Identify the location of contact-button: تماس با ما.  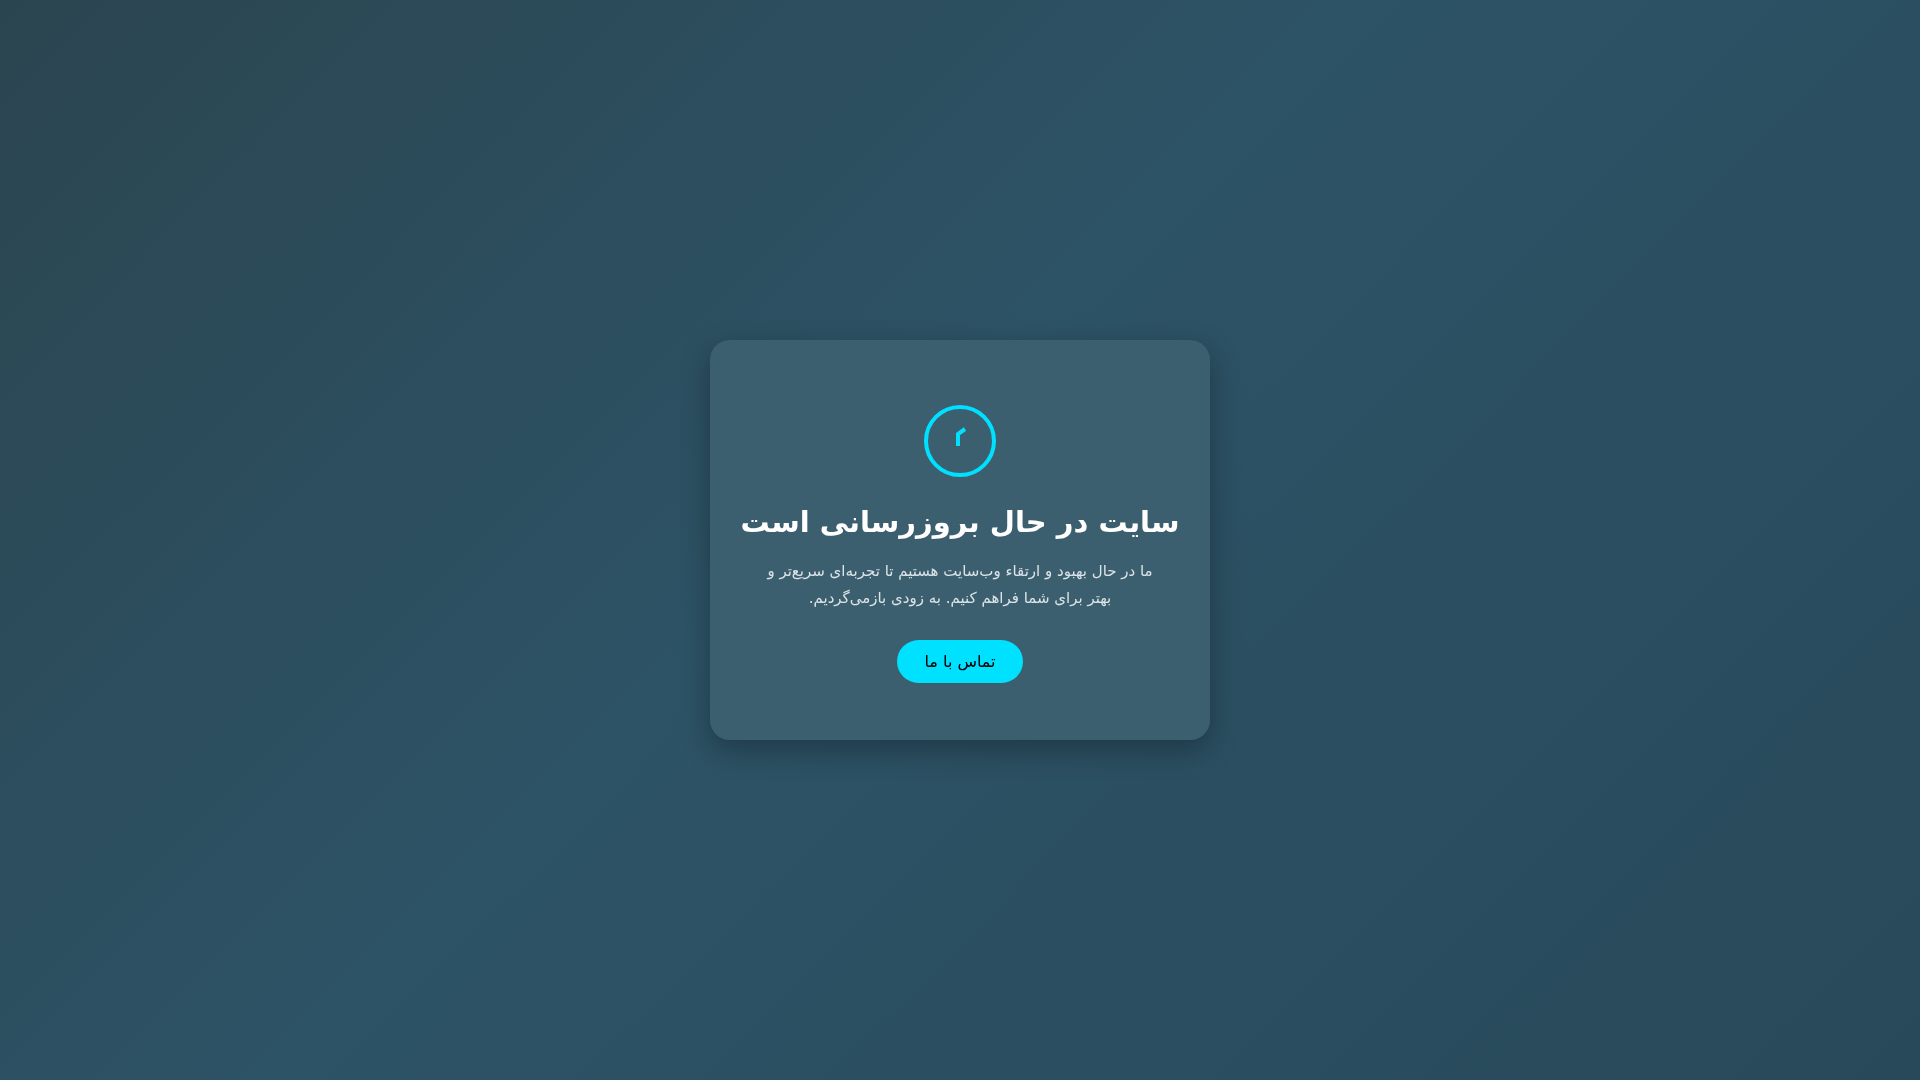
(960, 662).